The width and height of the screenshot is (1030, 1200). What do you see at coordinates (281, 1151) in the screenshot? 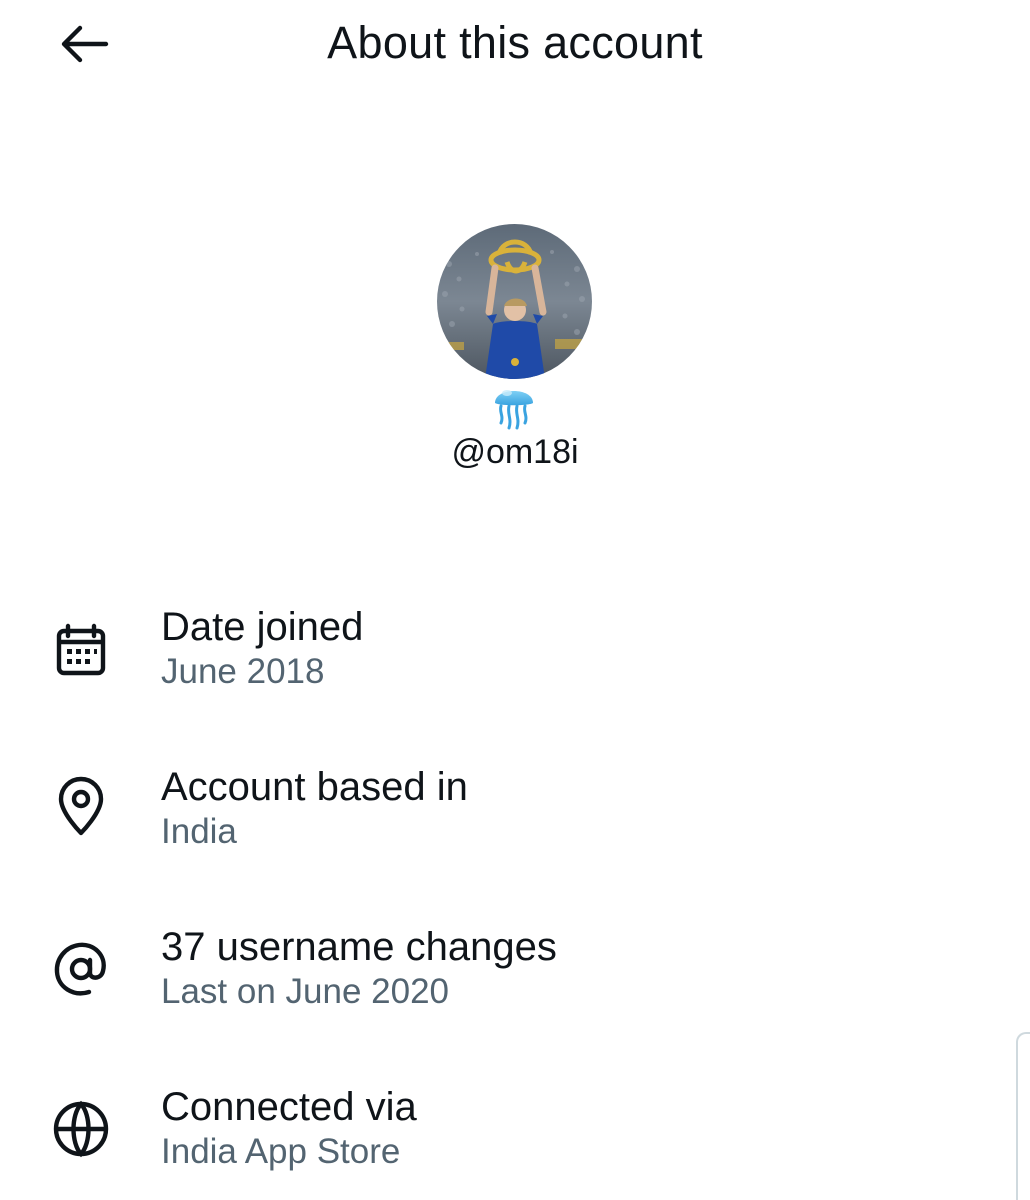
I see `connected-via-value: India App Store` at bounding box center [281, 1151].